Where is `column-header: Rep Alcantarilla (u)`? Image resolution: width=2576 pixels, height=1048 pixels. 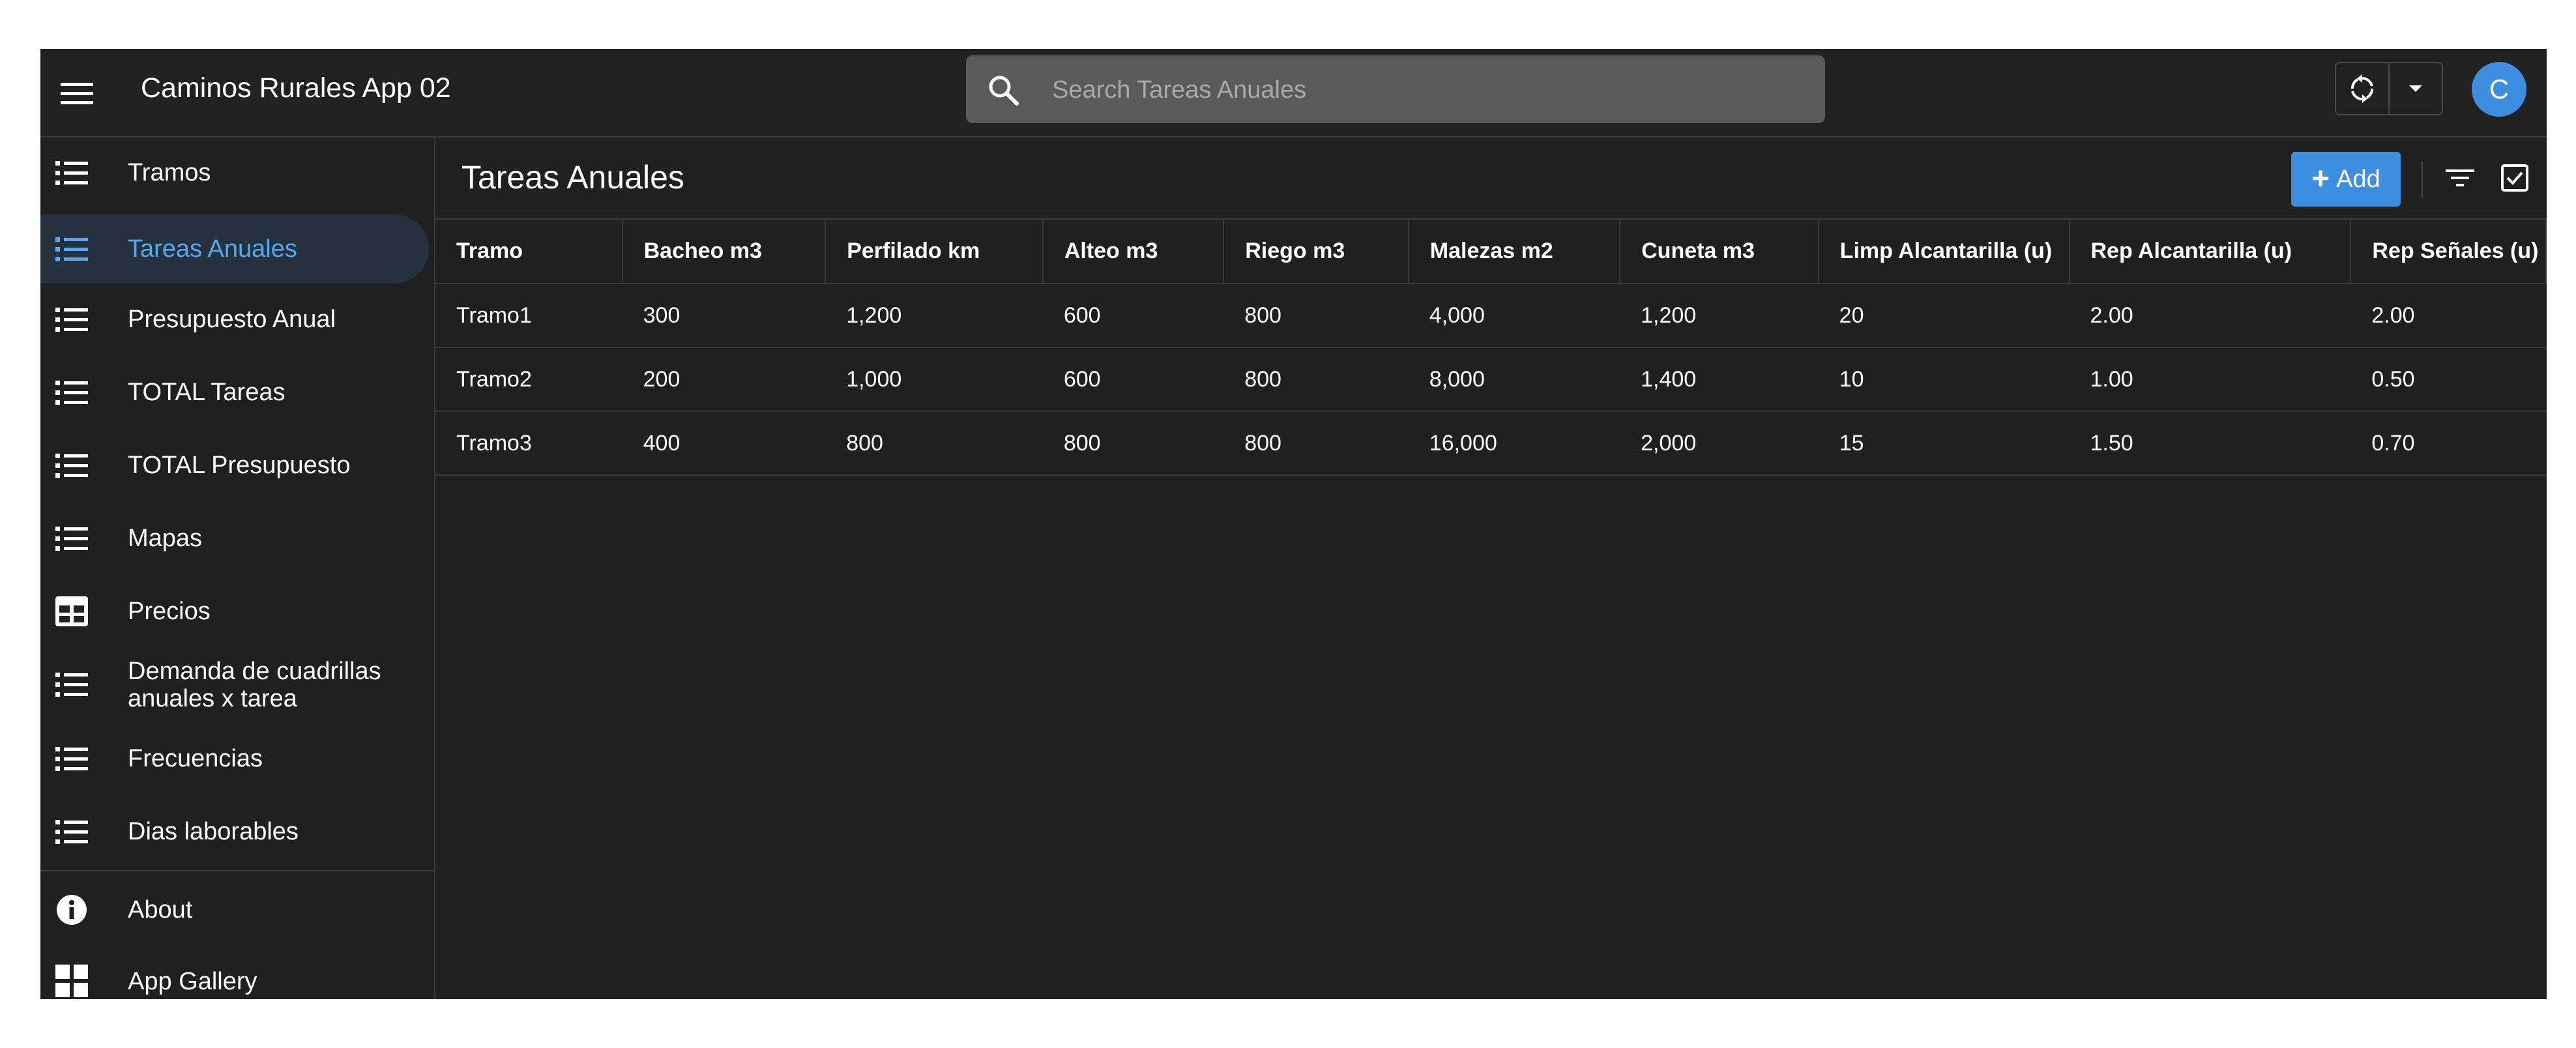 column-header: Rep Alcantarilla (u) is located at coordinates (2210, 252).